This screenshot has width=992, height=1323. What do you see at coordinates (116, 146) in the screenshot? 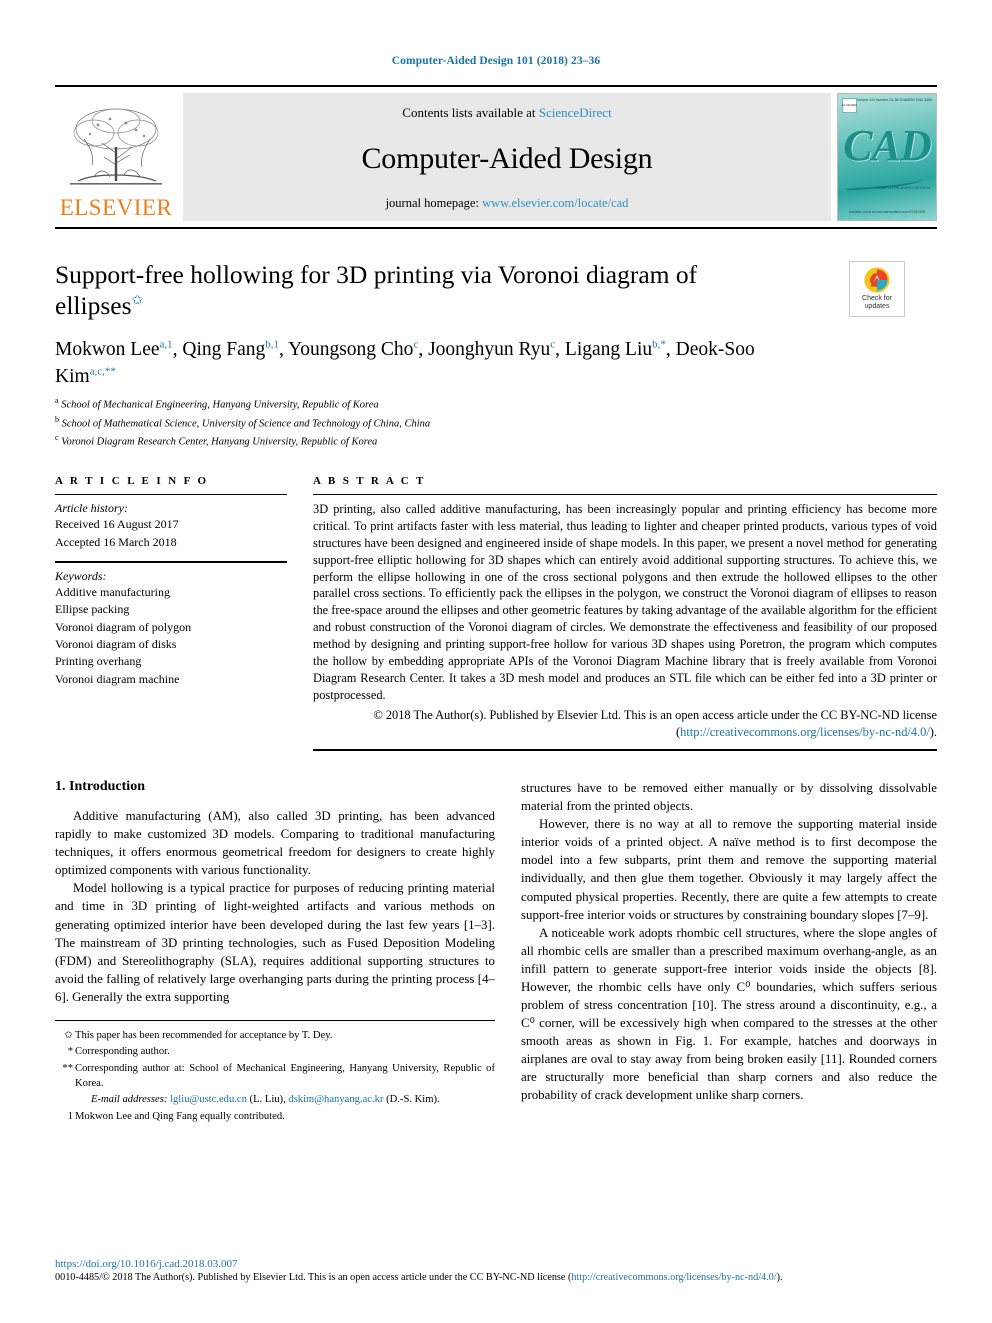
I see `elsevier-tree-icon` at bounding box center [116, 146].